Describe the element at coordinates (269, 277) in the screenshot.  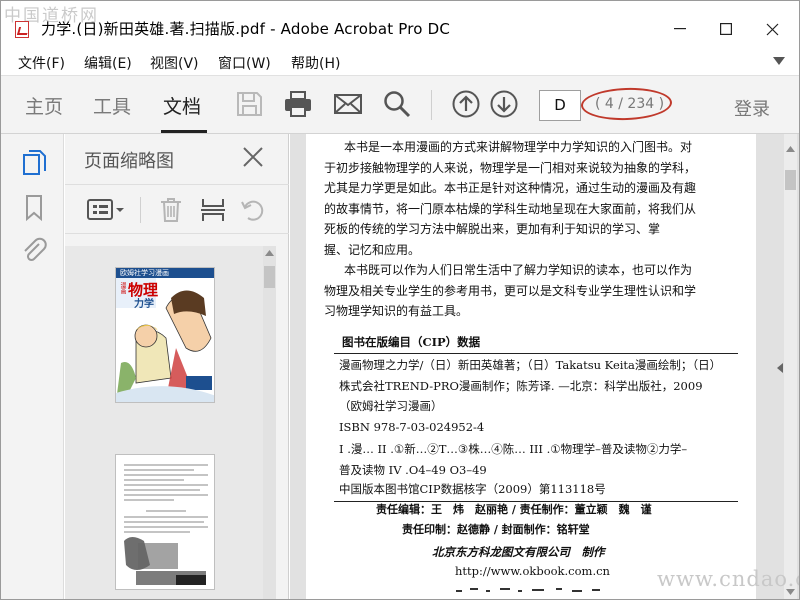
I see `thumbnails-scroll-thumb` at that location.